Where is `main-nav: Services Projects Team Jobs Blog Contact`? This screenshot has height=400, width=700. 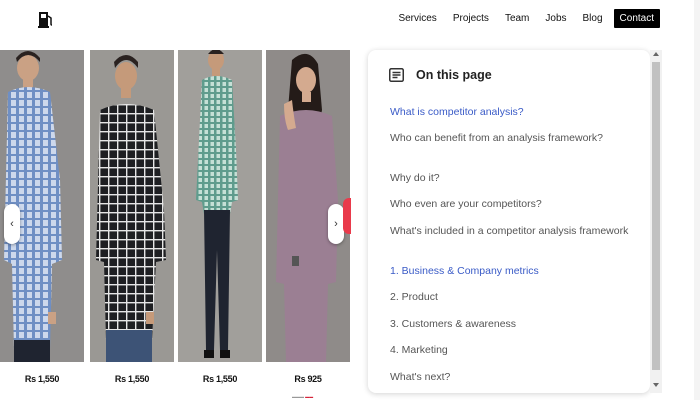 main-nav: Services Projects Team Jobs Blog Contact is located at coordinates (525, 18).